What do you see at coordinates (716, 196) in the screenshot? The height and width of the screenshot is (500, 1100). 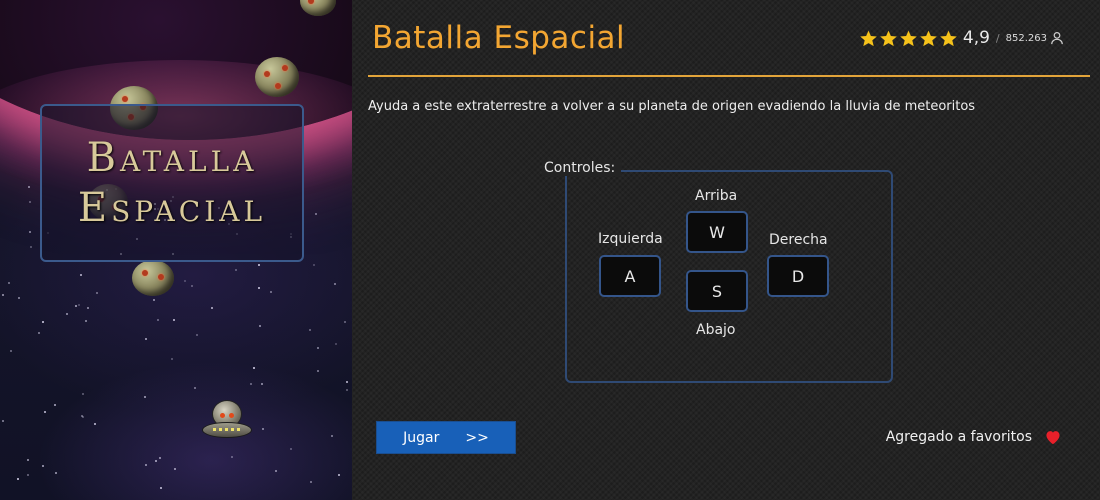 I see `up-label: Arriba` at bounding box center [716, 196].